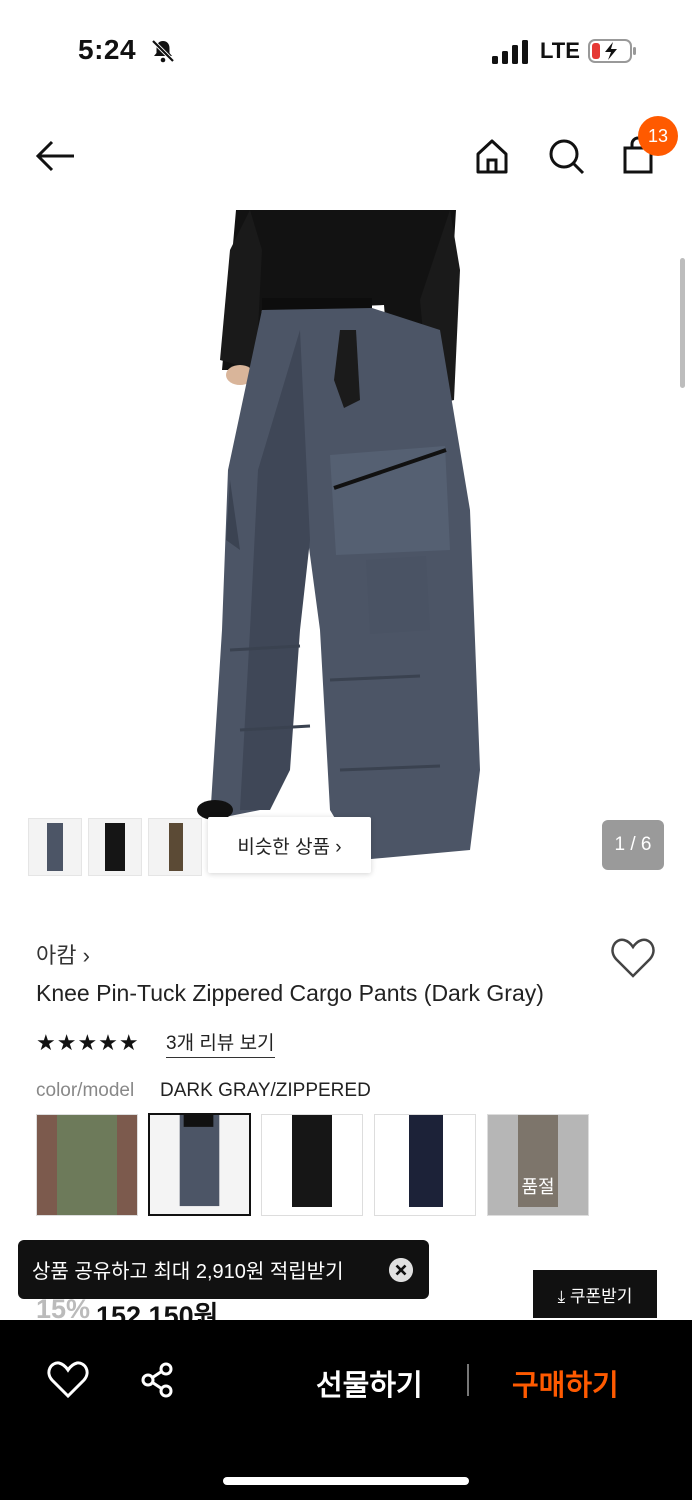 The height and width of the screenshot is (1500, 692). Describe the element at coordinates (346, 1481) in the screenshot. I see `home-indicator` at that location.